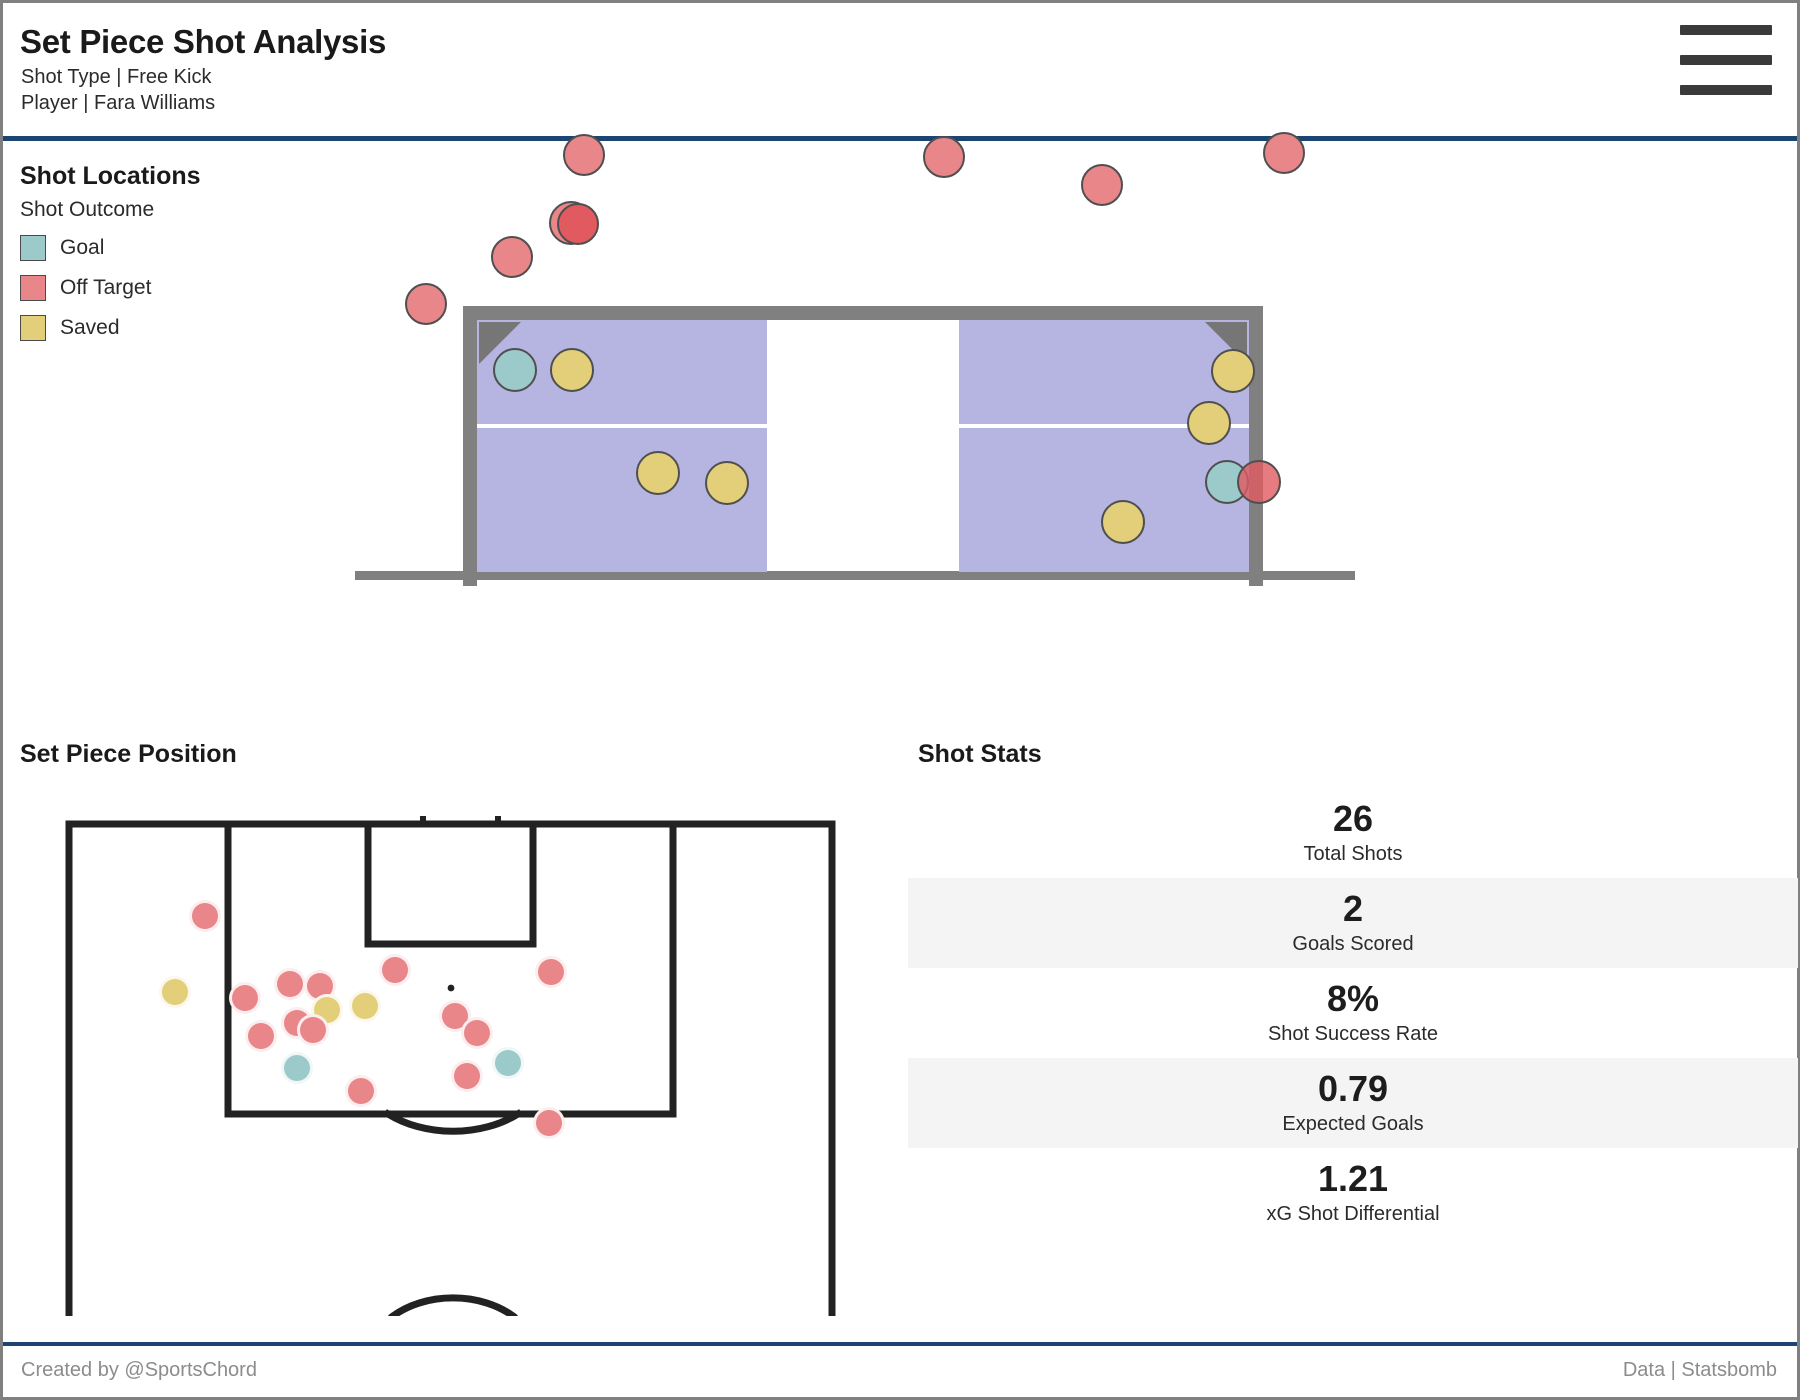  What do you see at coordinates (116, 77) in the screenshot?
I see `subtitle-shot-type: Shot Type | Free Kick` at bounding box center [116, 77].